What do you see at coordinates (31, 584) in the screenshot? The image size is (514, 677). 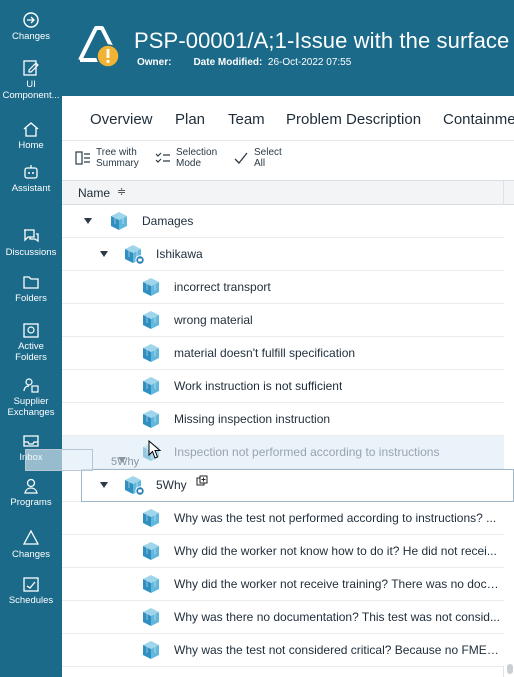 I see `schedules-icon` at bounding box center [31, 584].